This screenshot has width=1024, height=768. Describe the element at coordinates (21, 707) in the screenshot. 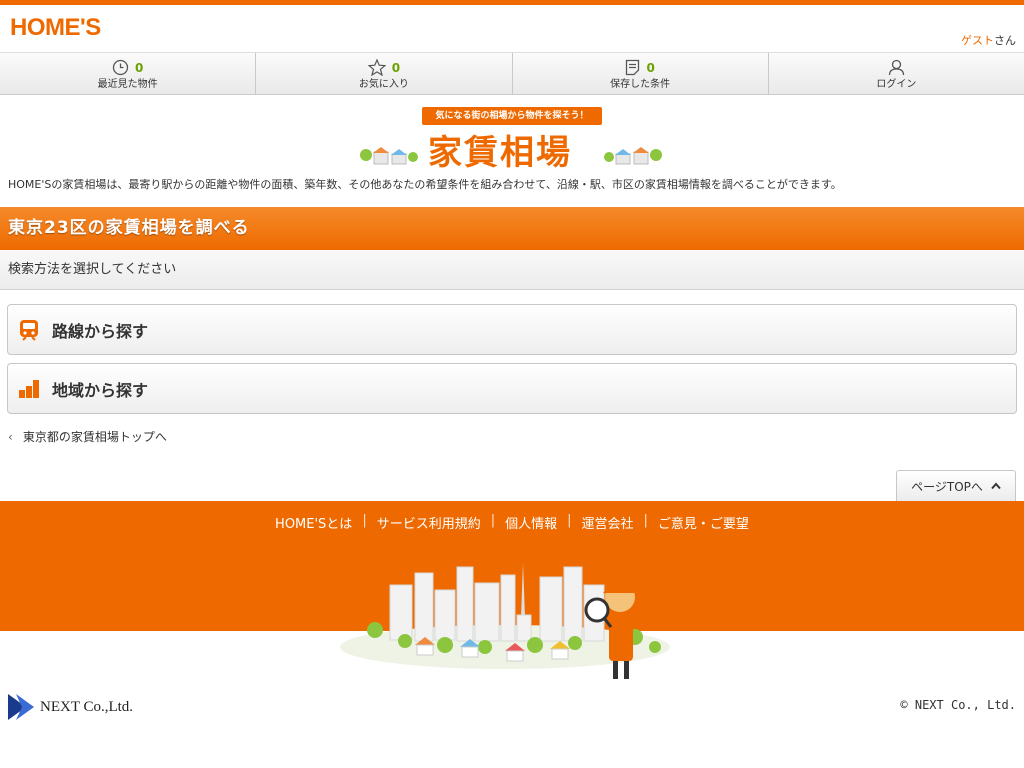

I see `next-mark-icon` at that location.